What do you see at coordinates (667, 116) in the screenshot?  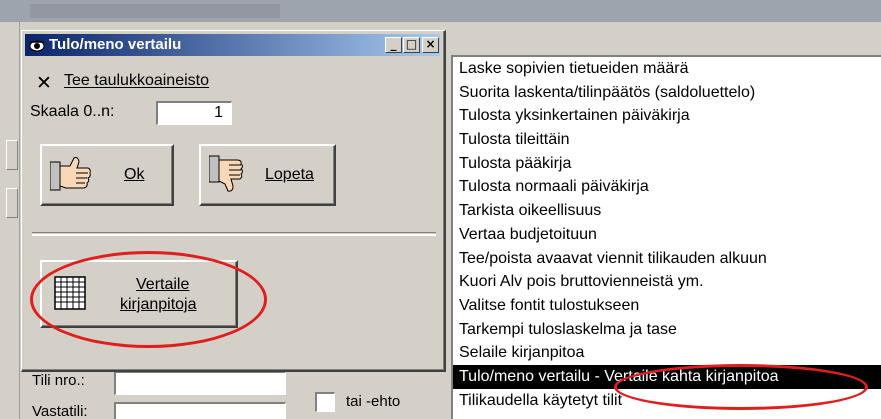 I see `list-item: Tulosta yksinkertainen päiväkirja` at bounding box center [667, 116].